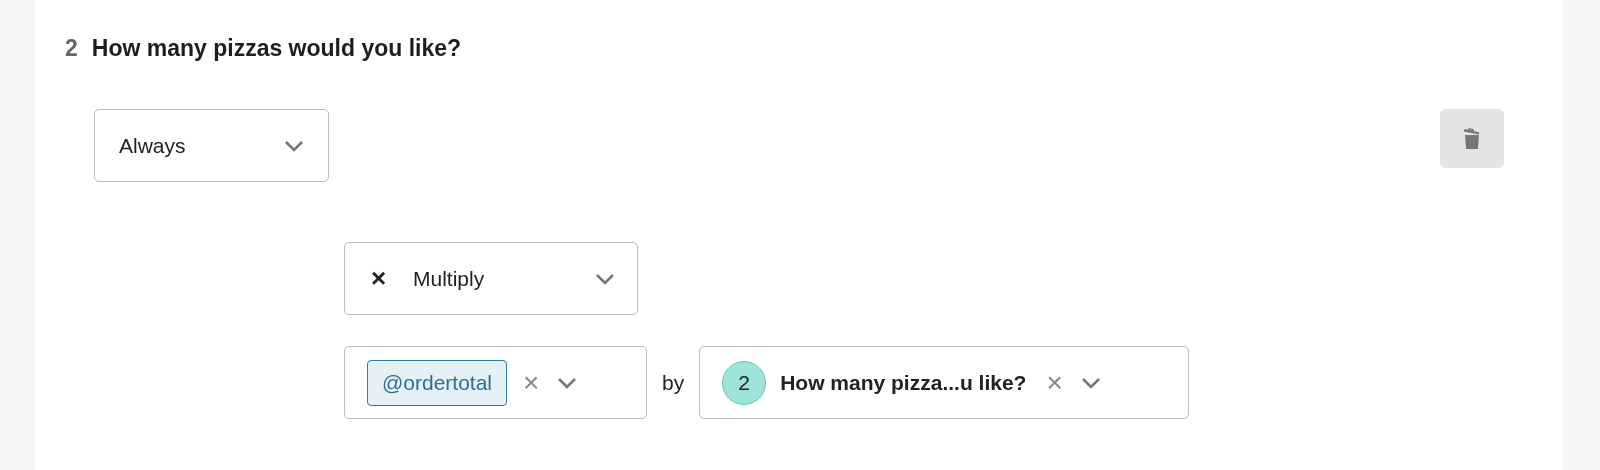 The image size is (1600, 470). What do you see at coordinates (944, 382) in the screenshot?
I see `operand-dropdown: 2 How many pizza...u like? ×` at bounding box center [944, 382].